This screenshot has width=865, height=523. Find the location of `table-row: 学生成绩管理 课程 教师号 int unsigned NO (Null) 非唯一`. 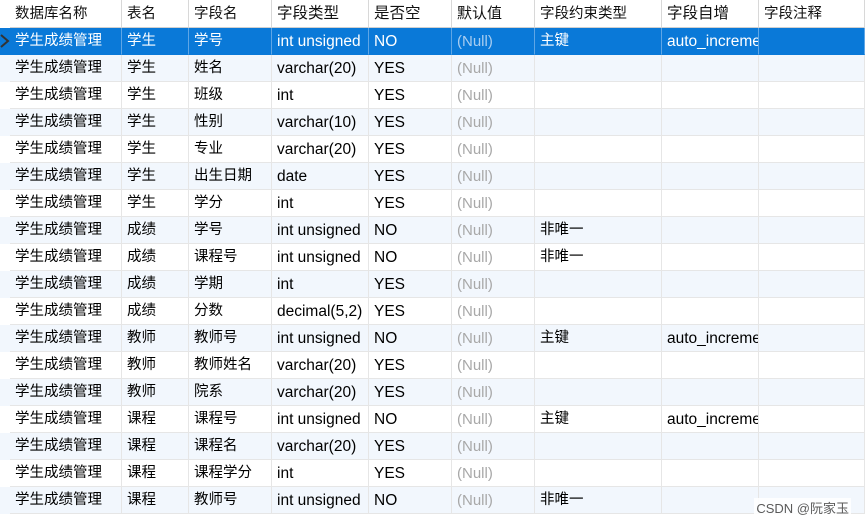

table-row: 学生成绩管理 课程 教师号 int unsigned NO (Null) 非唯一 is located at coordinates (432, 500).